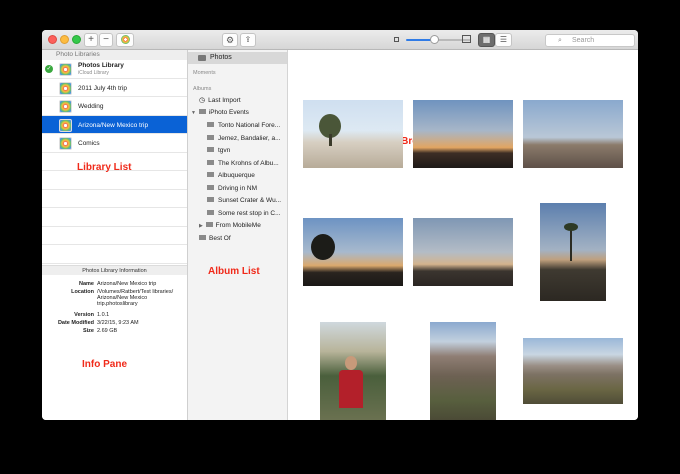 This screenshot has height=474, width=680. What do you see at coordinates (351, 363) in the screenshot?
I see `person-head` at bounding box center [351, 363].